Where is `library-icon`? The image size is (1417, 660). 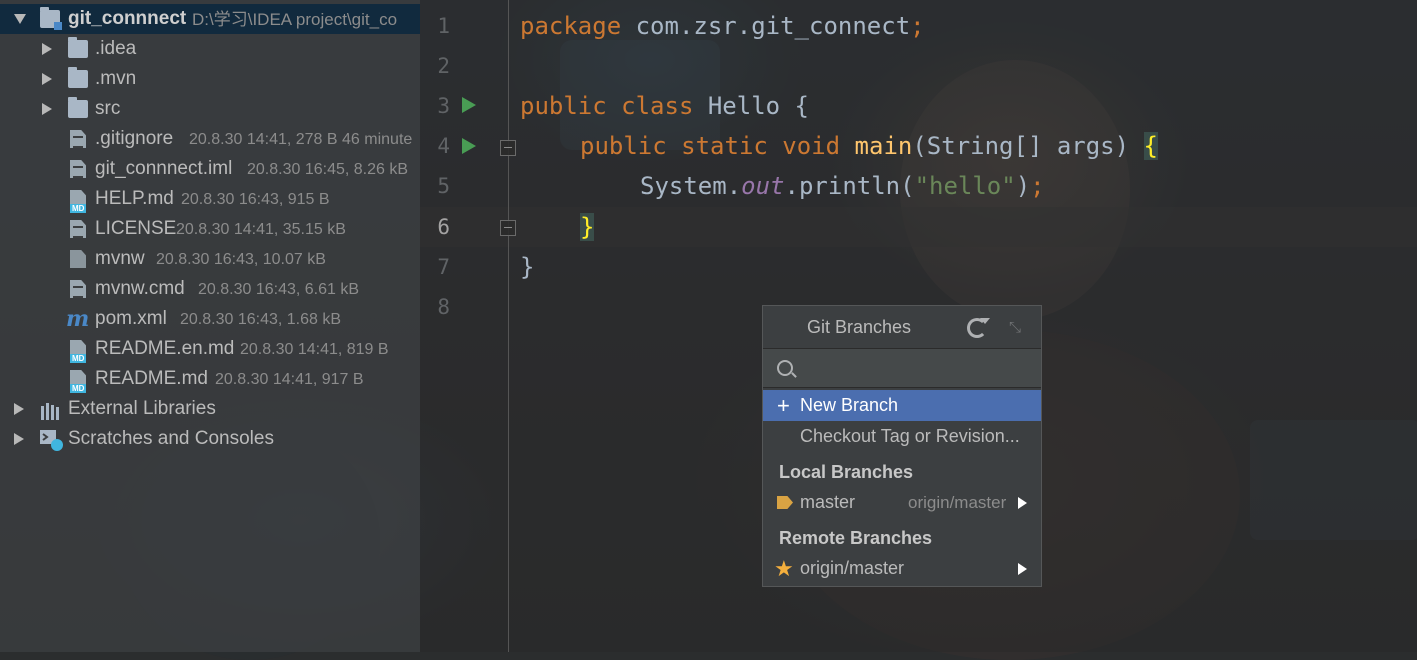 library-icon is located at coordinates (50, 410).